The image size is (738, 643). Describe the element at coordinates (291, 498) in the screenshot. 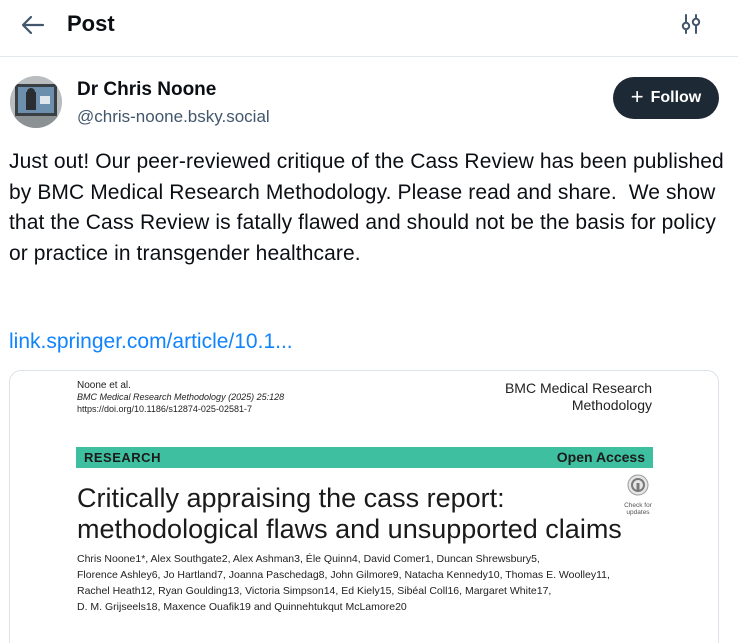

I see `paper-title-line1: Critically appraising the cass report:` at that location.